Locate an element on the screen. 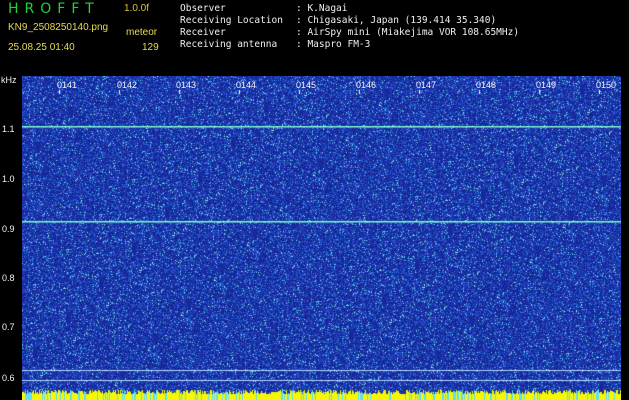 The image size is (629, 400). freq-tick-label: 0.7 is located at coordinates (8, 327).